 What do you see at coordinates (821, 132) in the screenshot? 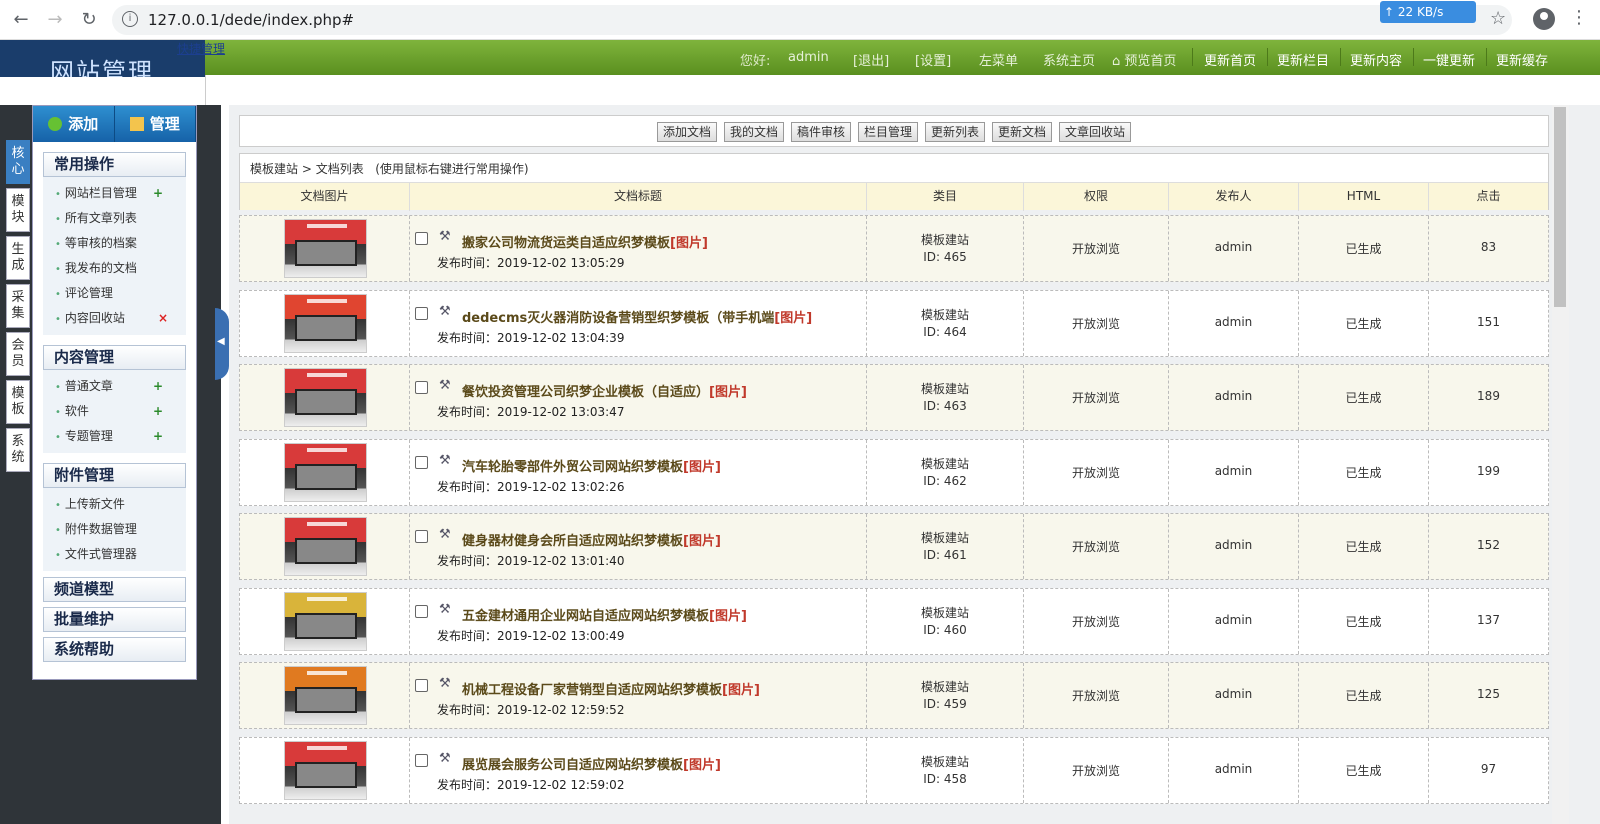
I see `review-button: 稿件审核` at bounding box center [821, 132].